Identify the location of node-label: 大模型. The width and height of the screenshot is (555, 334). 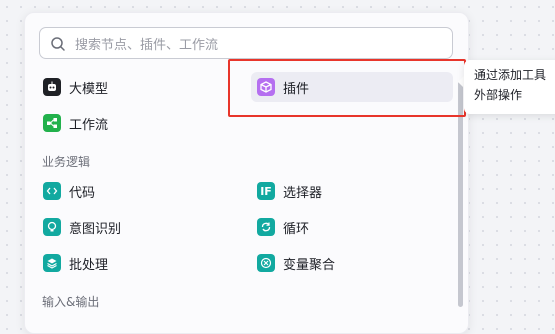
(89, 89).